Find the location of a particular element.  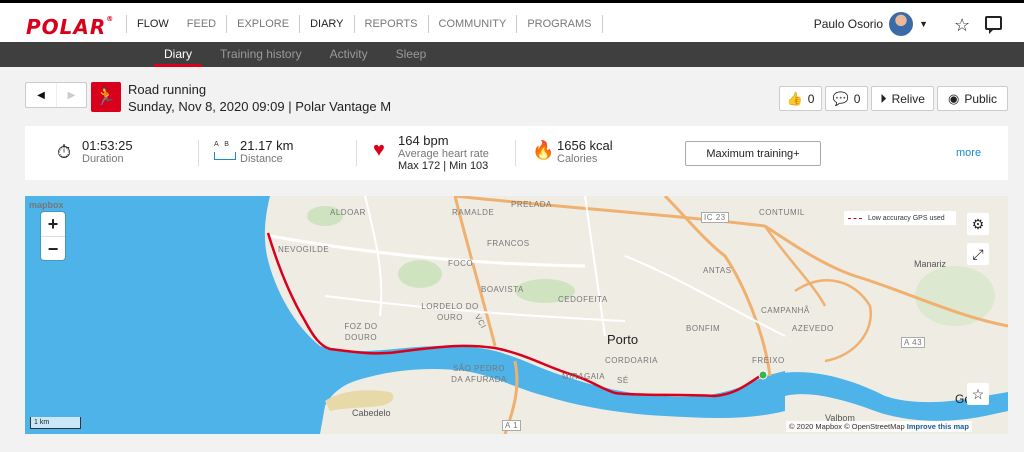

public-label: Public is located at coordinates (981, 98).